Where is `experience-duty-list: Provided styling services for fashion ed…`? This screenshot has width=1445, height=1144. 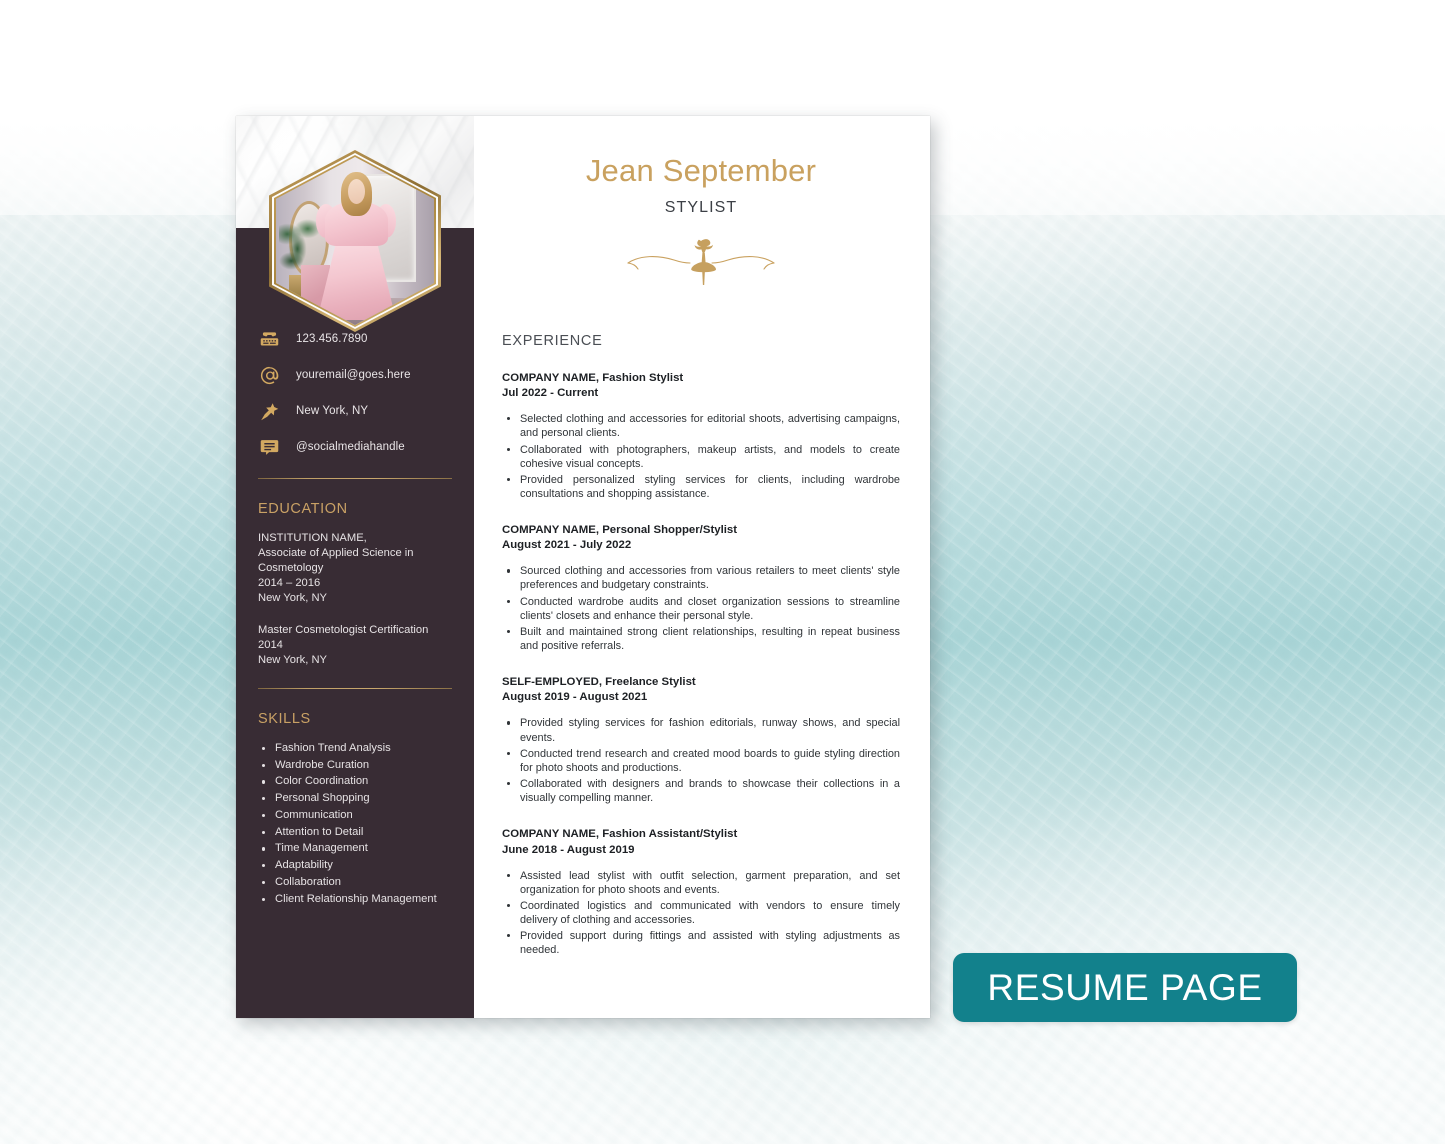
experience-duty-list: Provided styling services for fashion ed… is located at coordinates (701, 760).